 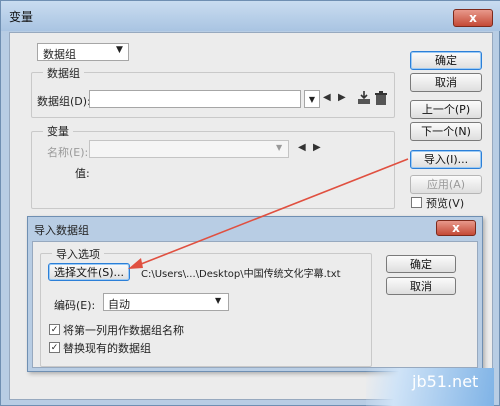 What do you see at coordinates (421, 264) in the screenshot?
I see `import-ok-button: 确定` at bounding box center [421, 264].